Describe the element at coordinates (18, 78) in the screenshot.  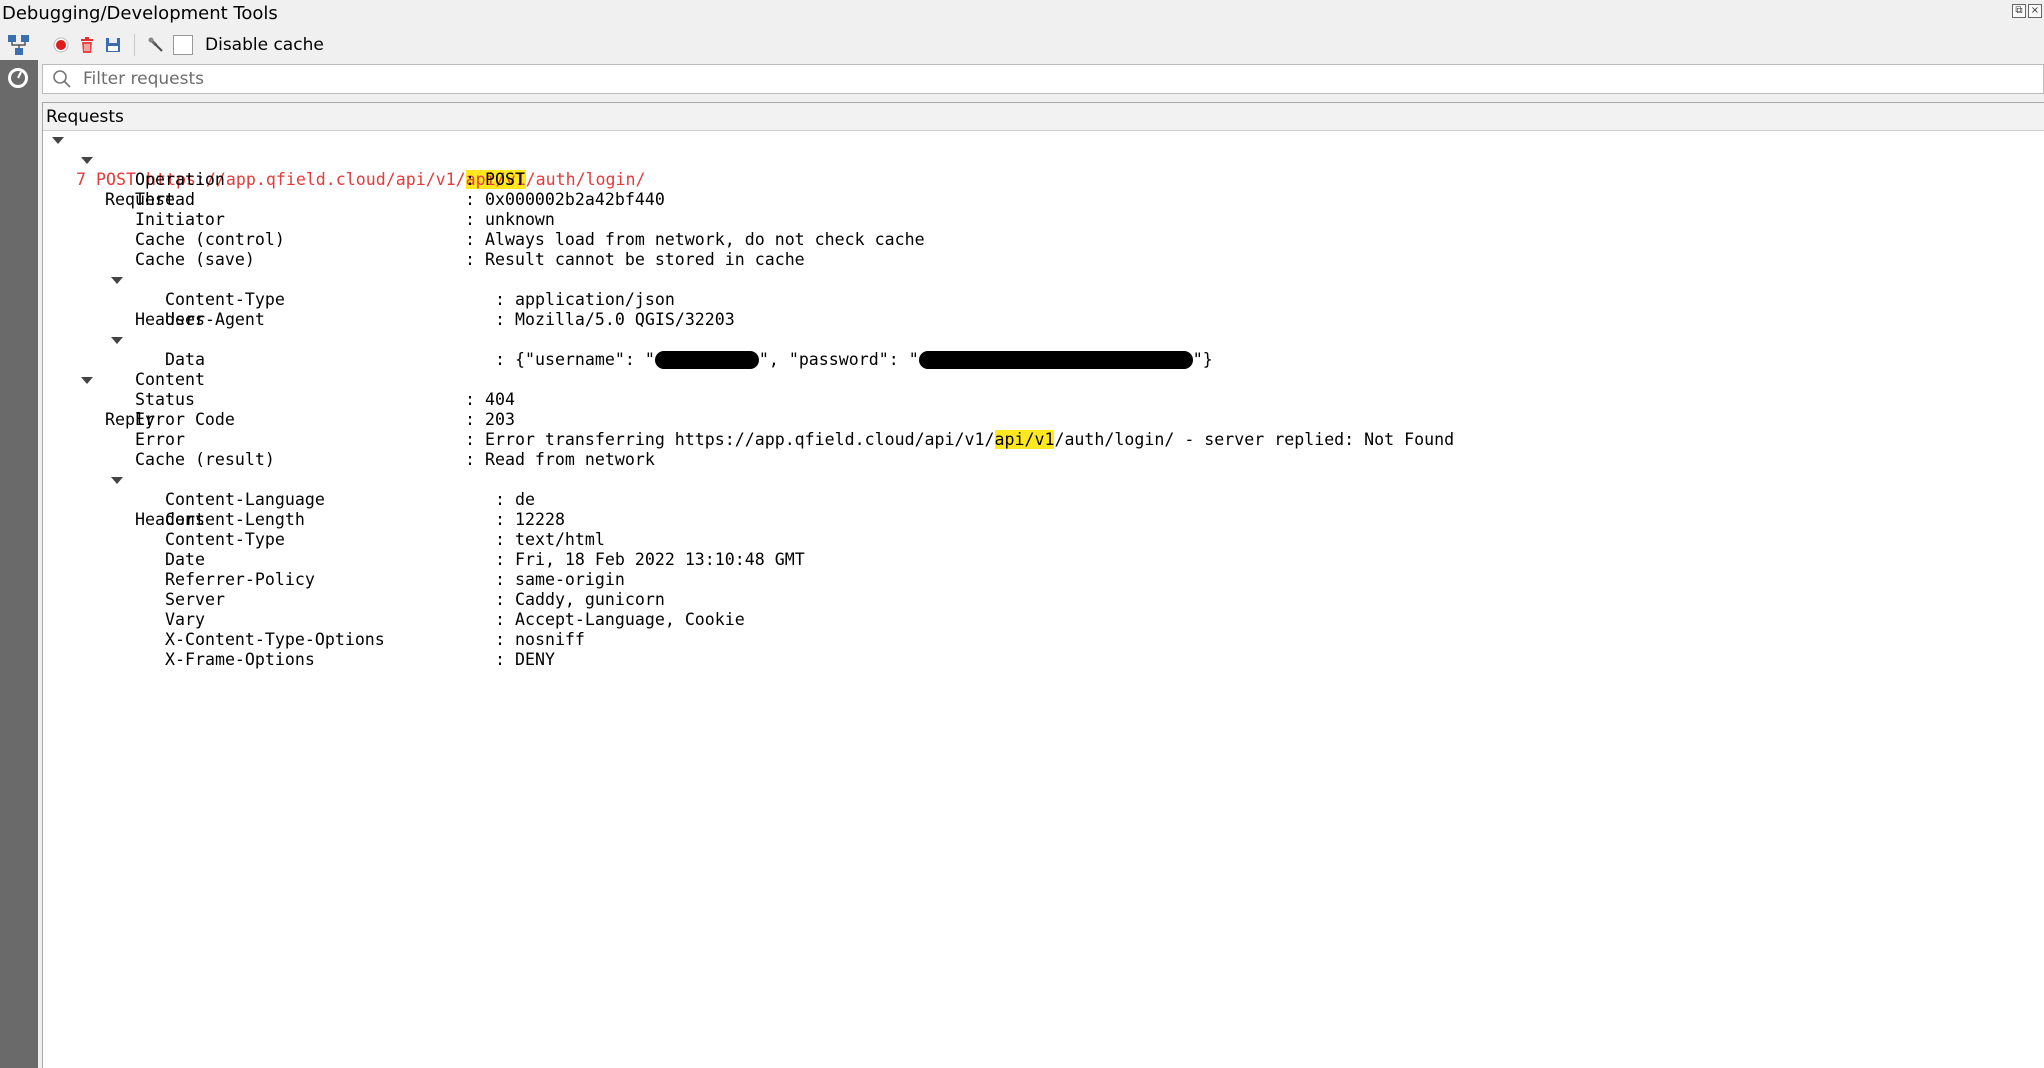
I see `timer-icon` at that location.